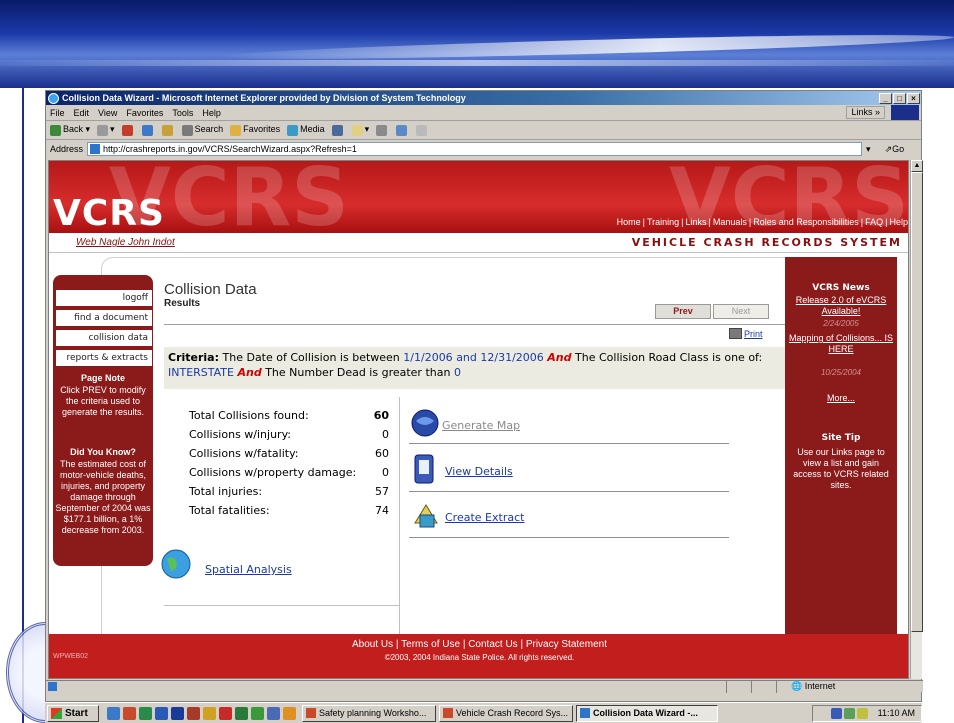 The height and width of the screenshot is (723, 954). I want to click on stat-label: Total fatalities:, so click(229, 510).